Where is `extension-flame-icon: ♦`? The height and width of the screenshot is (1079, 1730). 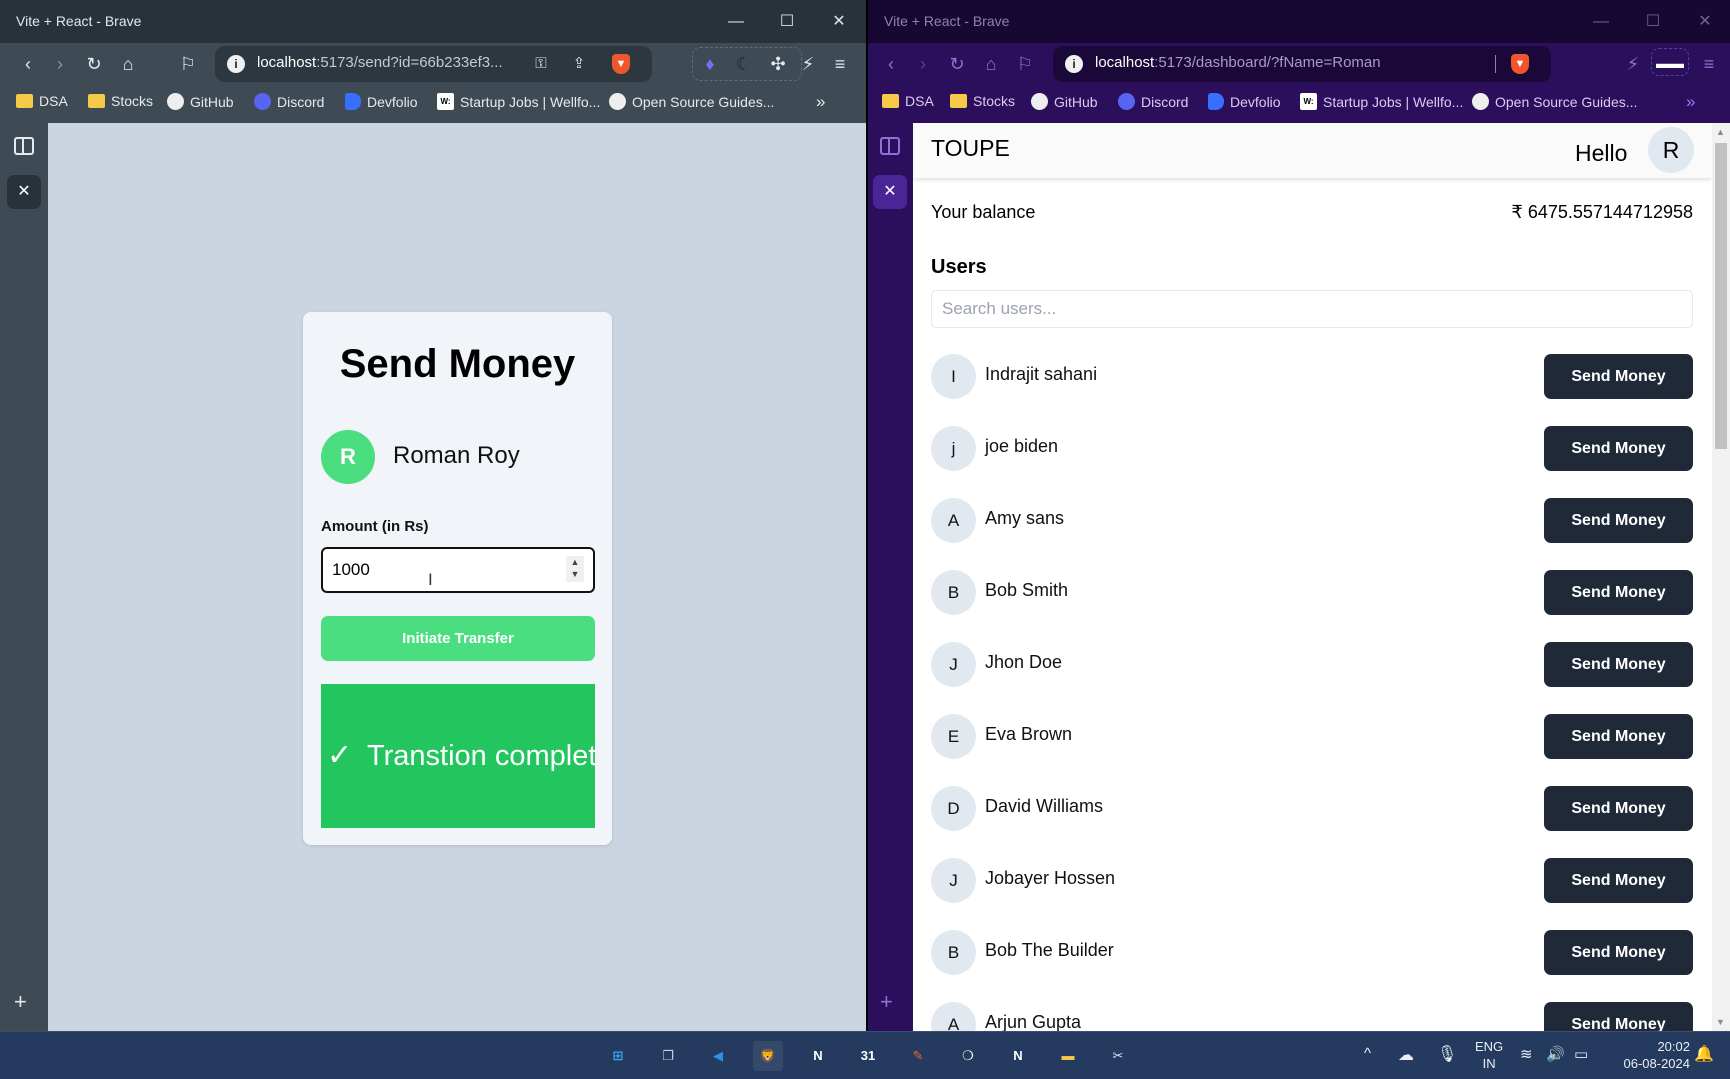 extension-flame-icon: ♦ is located at coordinates (710, 64).